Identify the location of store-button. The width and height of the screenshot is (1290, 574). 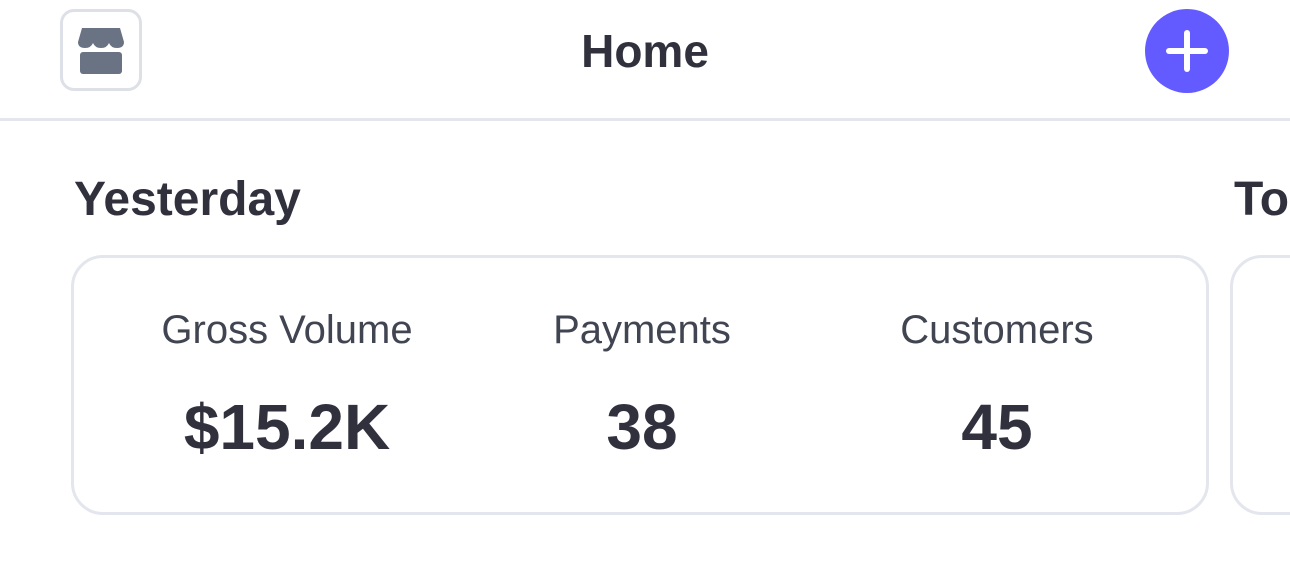
(101, 50).